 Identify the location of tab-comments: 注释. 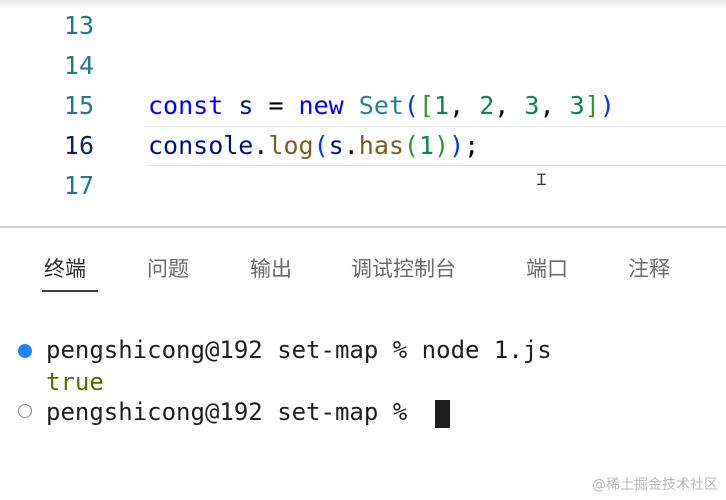
(649, 269).